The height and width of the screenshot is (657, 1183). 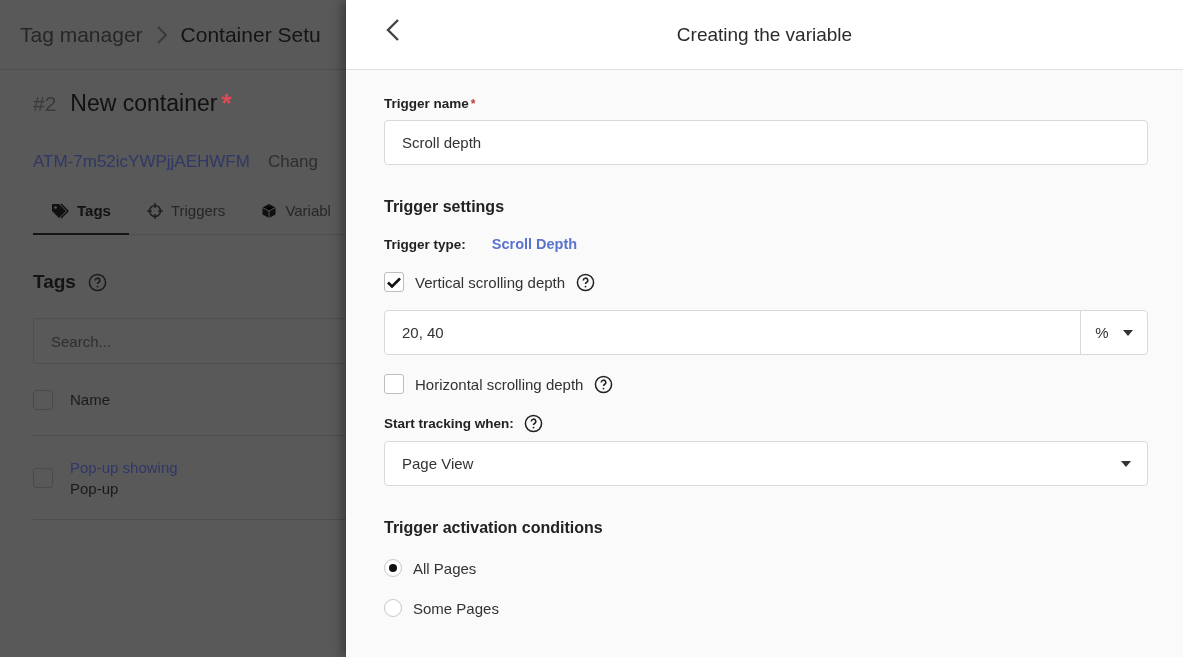 What do you see at coordinates (764, 34) in the screenshot?
I see `panel-title: Creating the variable` at bounding box center [764, 34].